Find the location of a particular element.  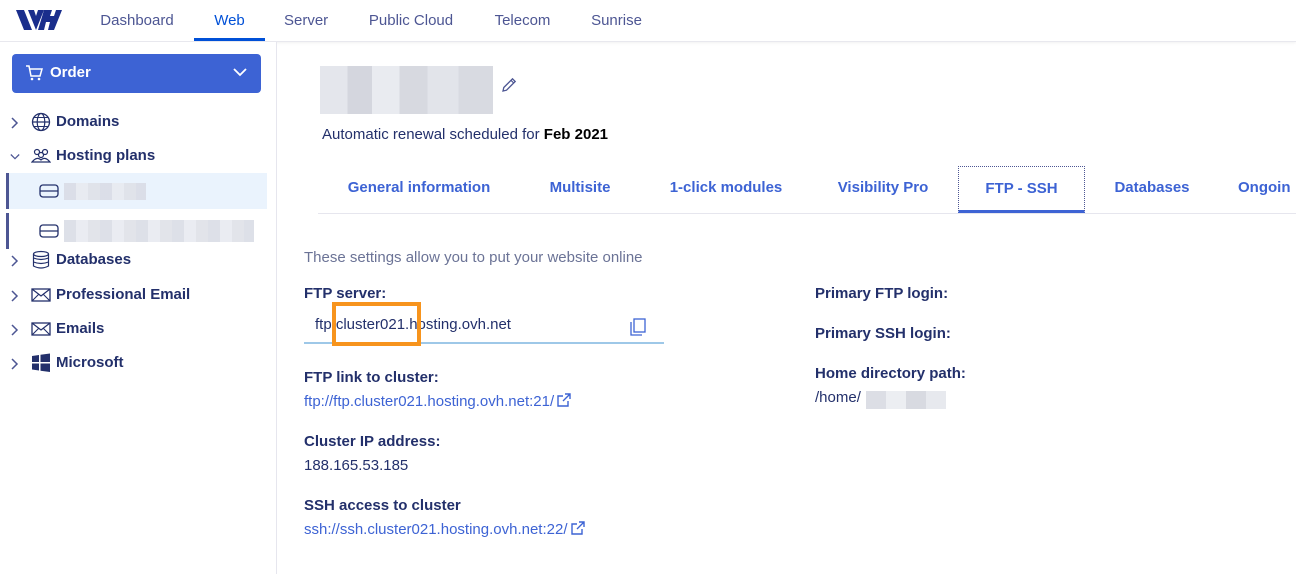

globe-icon is located at coordinates (41, 122).